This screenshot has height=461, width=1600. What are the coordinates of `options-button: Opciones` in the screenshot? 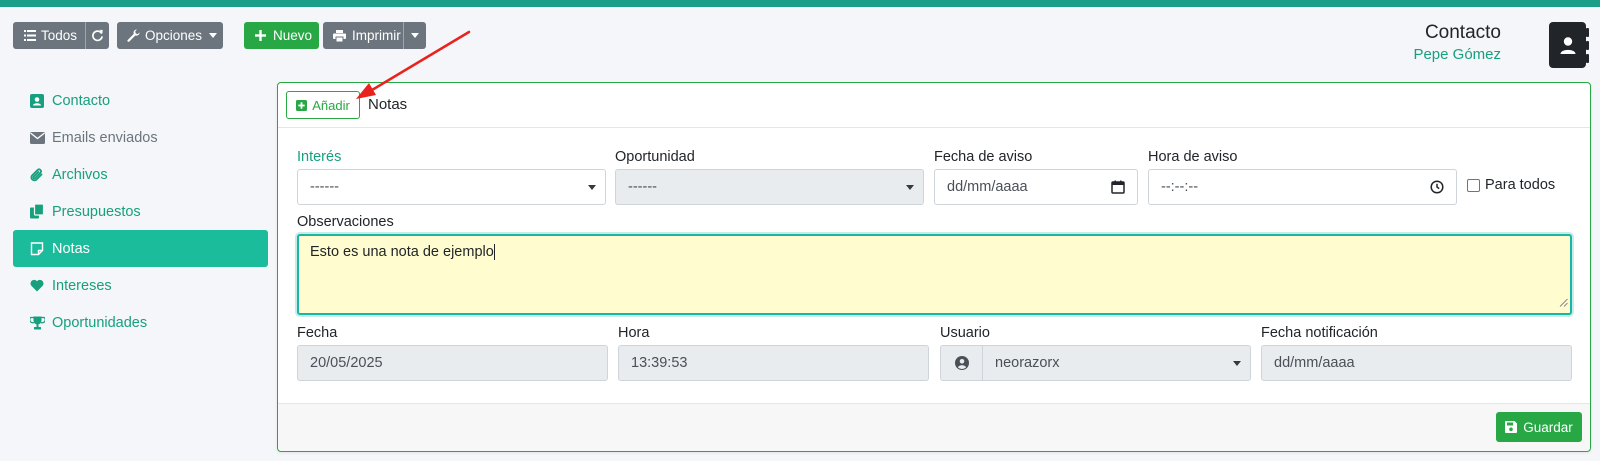 It's located at (170, 35).